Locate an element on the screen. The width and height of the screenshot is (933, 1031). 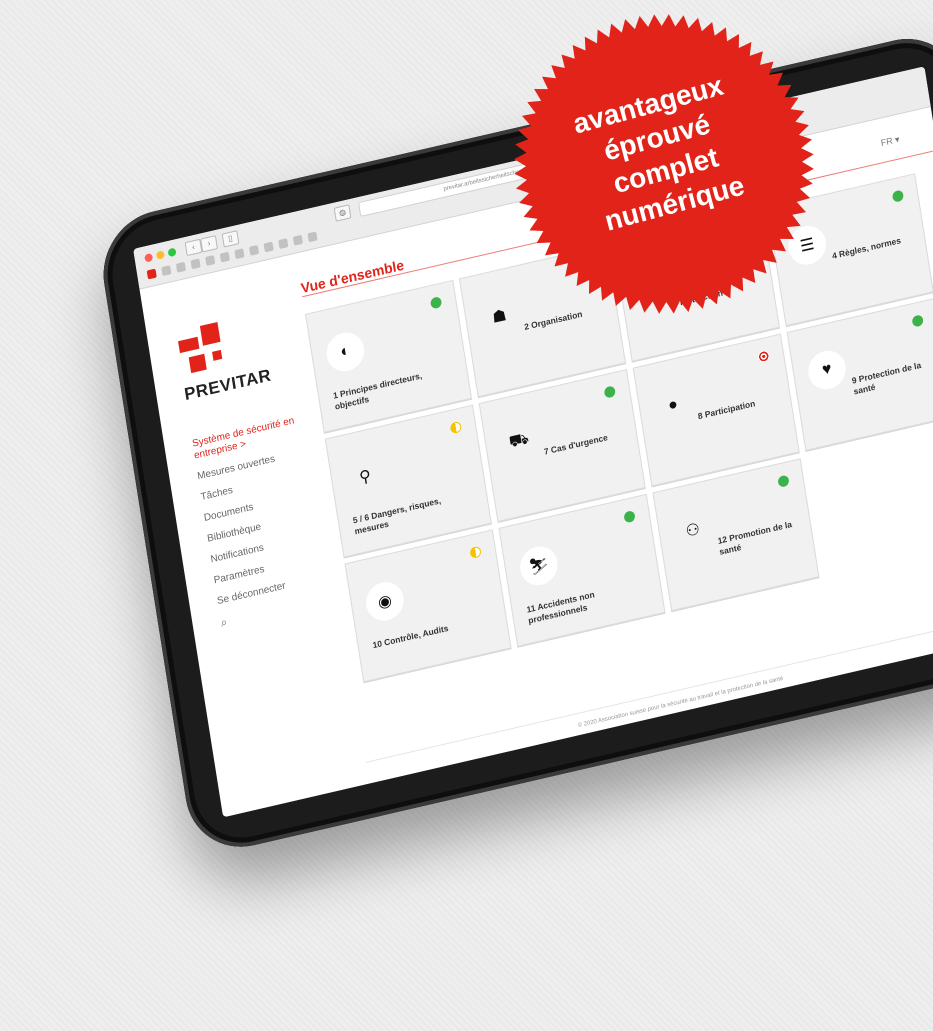
magnifier-icon: ⚲ is located at coordinates (365, 477).